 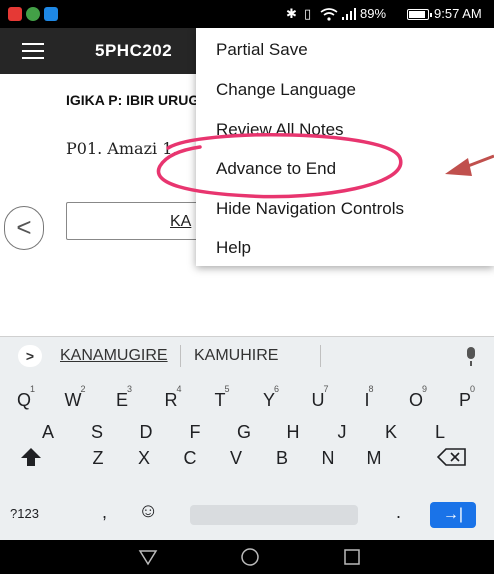 What do you see at coordinates (280, 130) in the screenshot?
I see `menu-item-review-all-notes: Review All Notes` at bounding box center [280, 130].